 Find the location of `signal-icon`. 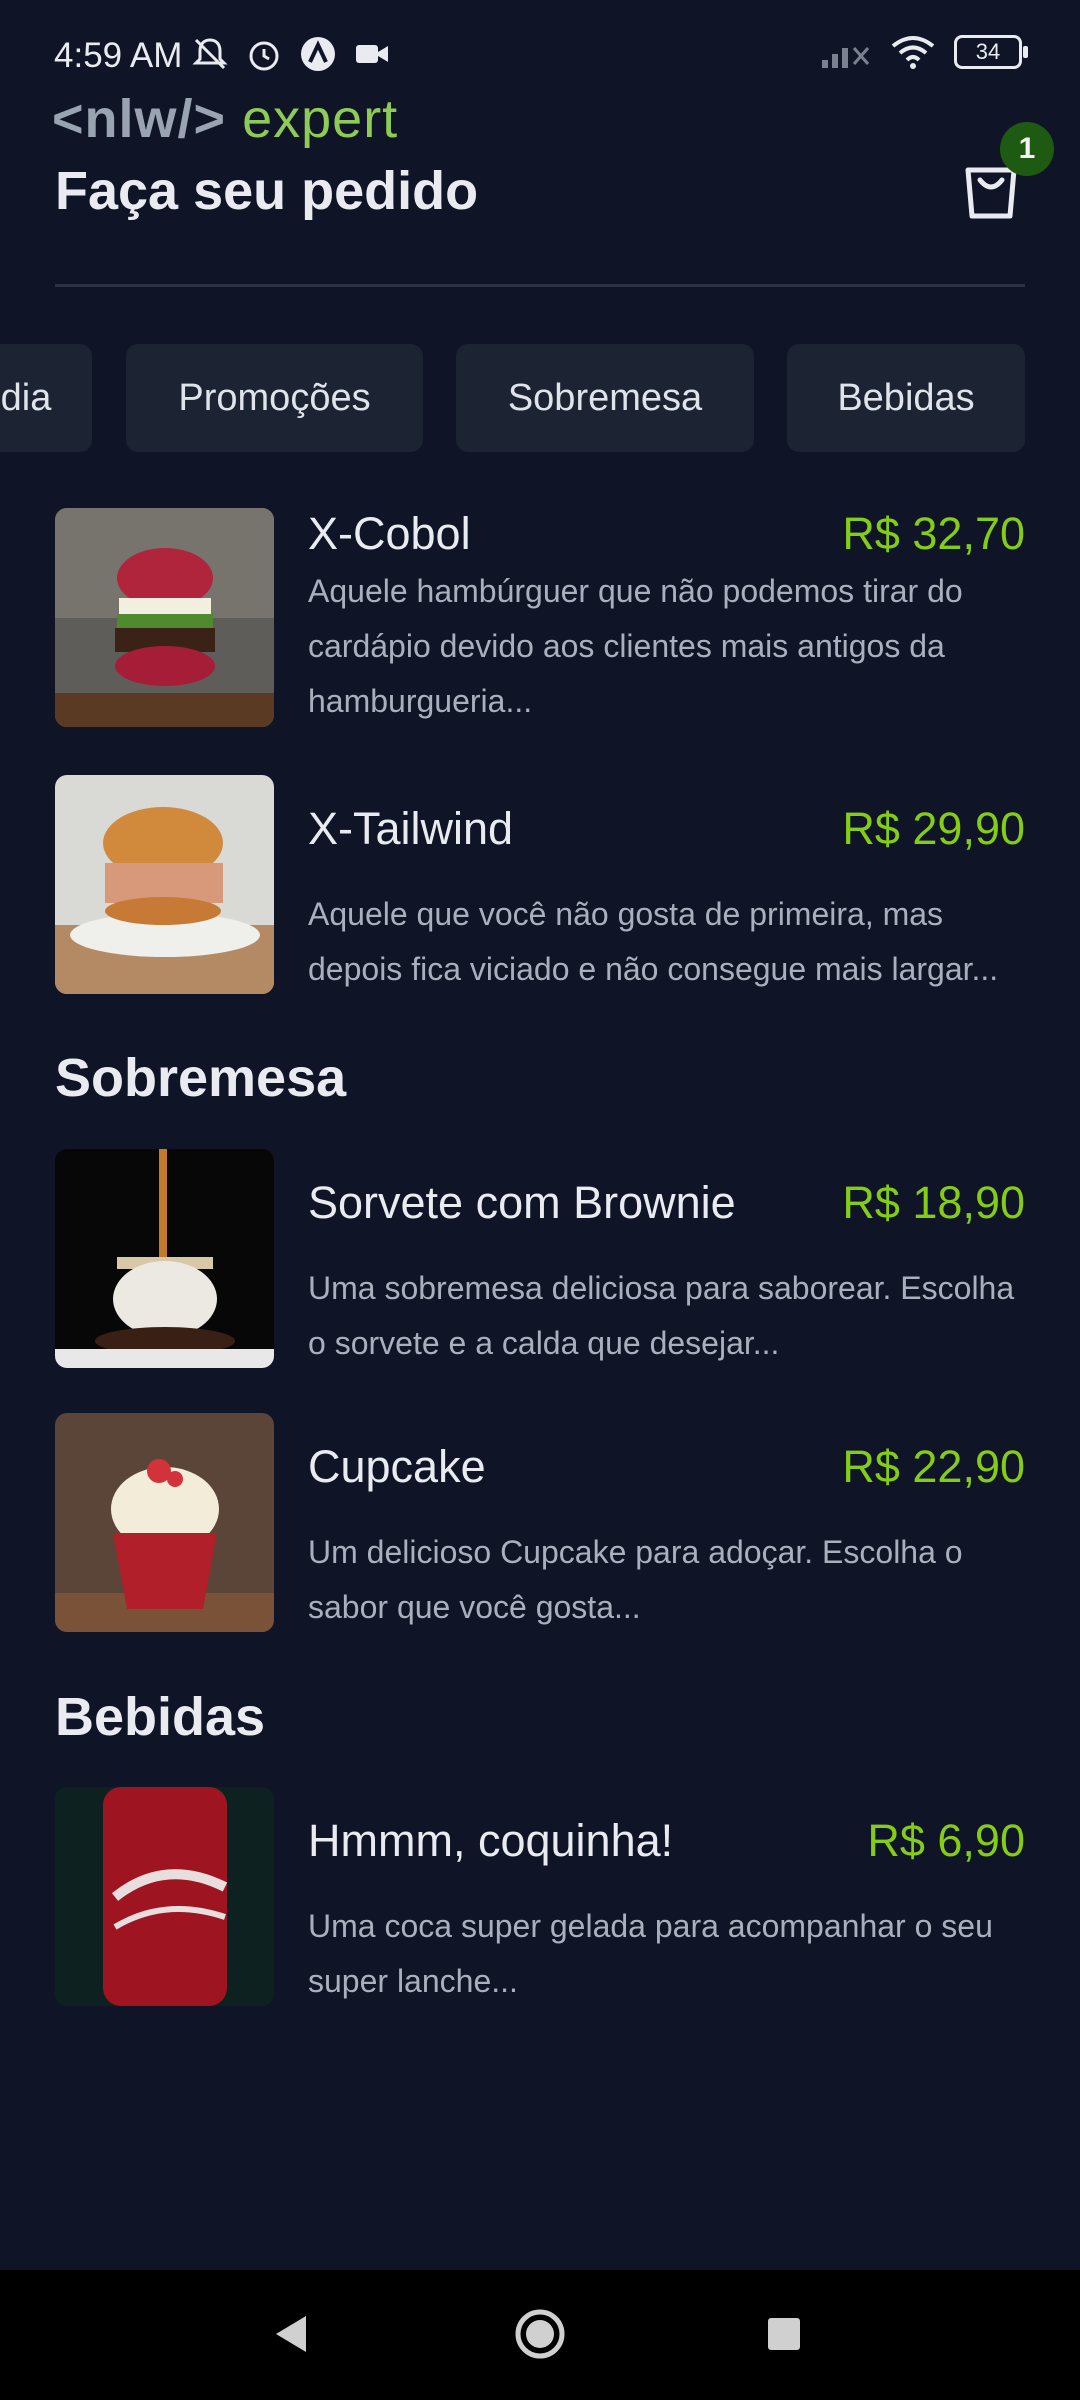

signal-icon is located at coordinates (846, 57).